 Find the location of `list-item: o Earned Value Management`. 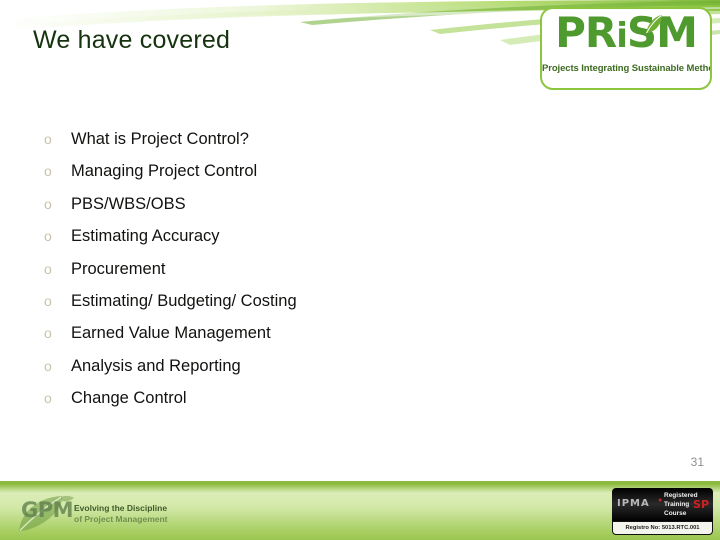

list-item: o Earned Value Management is located at coordinates (304, 341).